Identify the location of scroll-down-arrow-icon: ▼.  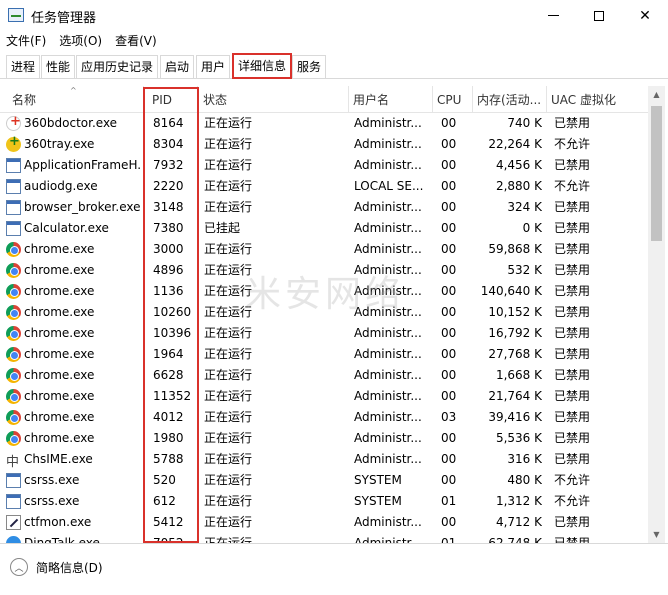
(656, 534).